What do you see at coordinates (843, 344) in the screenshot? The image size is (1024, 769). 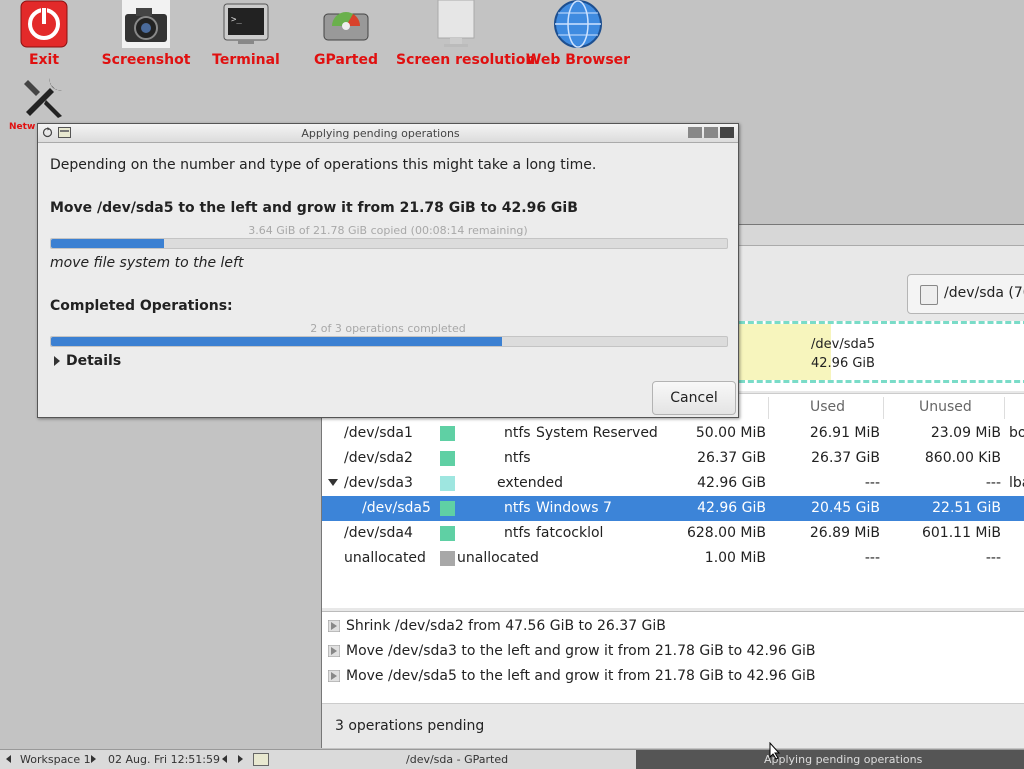 I see `graph-partition-name: /dev/sda5` at bounding box center [843, 344].